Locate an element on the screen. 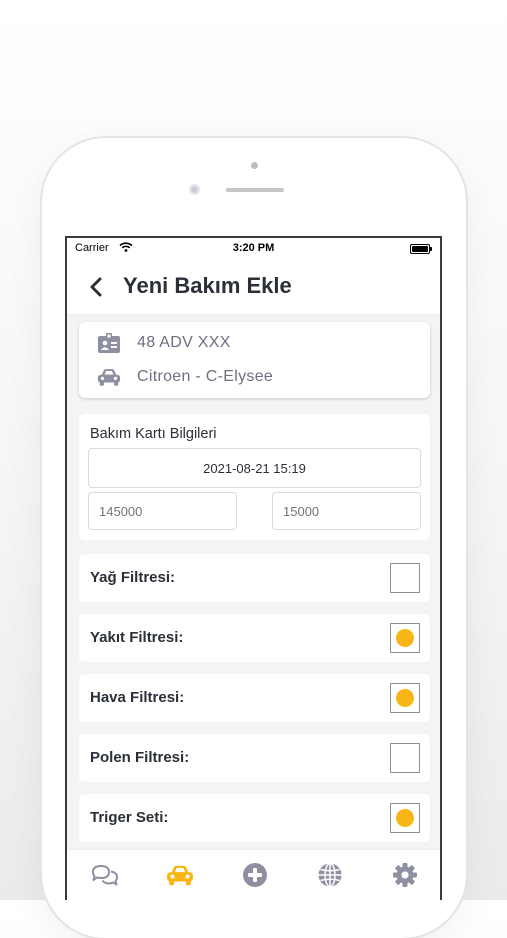 The width and height of the screenshot is (507, 938). page-title: Yeni Bakım Ekle is located at coordinates (207, 285).